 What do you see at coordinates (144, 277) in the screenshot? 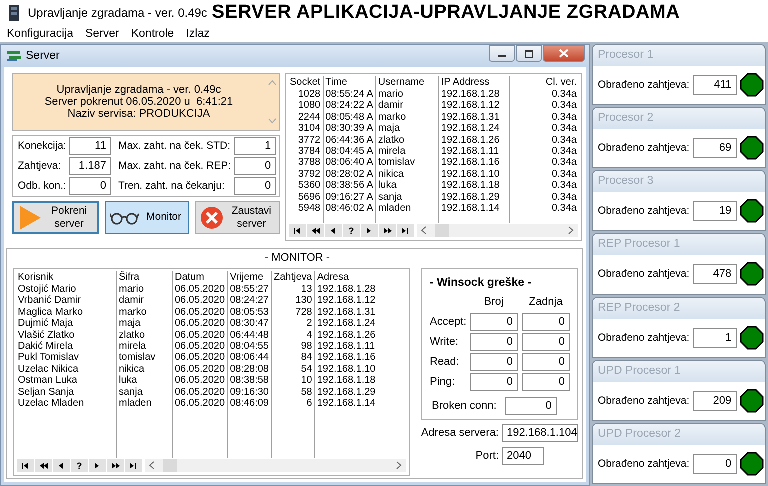
I see `column-header: Šifra` at bounding box center [144, 277].